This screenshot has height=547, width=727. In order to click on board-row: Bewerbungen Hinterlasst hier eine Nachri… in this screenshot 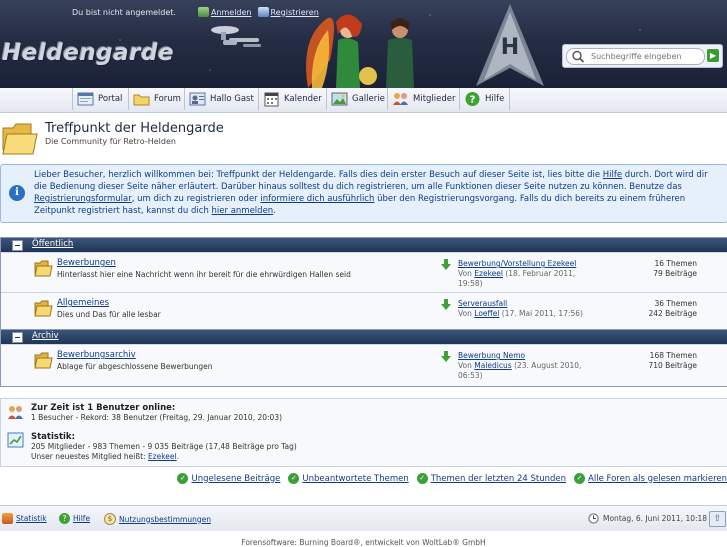, I will do `click(364, 272)`.